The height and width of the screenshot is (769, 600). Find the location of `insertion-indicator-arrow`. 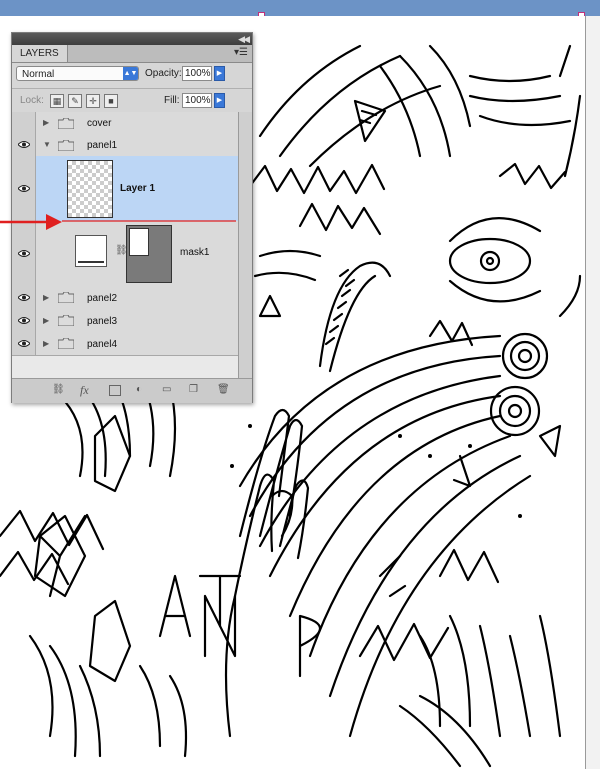

insertion-indicator-arrow is located at coordinates (118, 222).